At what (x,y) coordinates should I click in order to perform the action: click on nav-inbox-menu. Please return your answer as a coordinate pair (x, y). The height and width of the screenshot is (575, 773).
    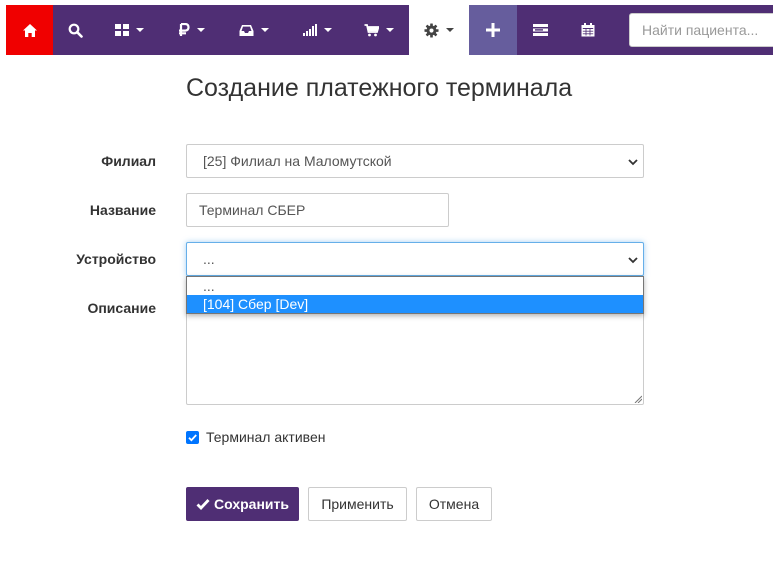
    Looking at the image, I should click on (253, 30).